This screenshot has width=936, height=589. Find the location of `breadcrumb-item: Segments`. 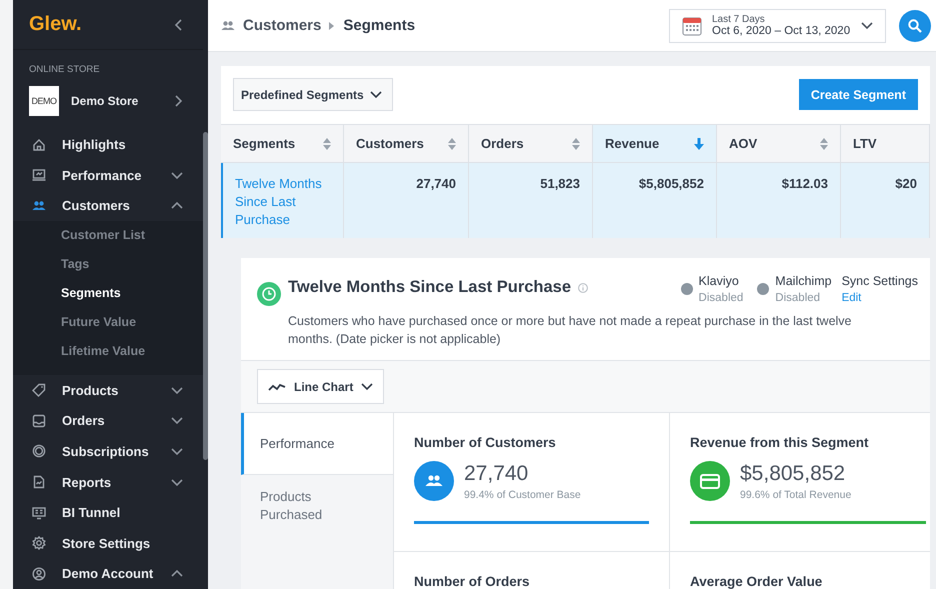

breadcrumb-item: Segments is located at coordinates (379, 25).